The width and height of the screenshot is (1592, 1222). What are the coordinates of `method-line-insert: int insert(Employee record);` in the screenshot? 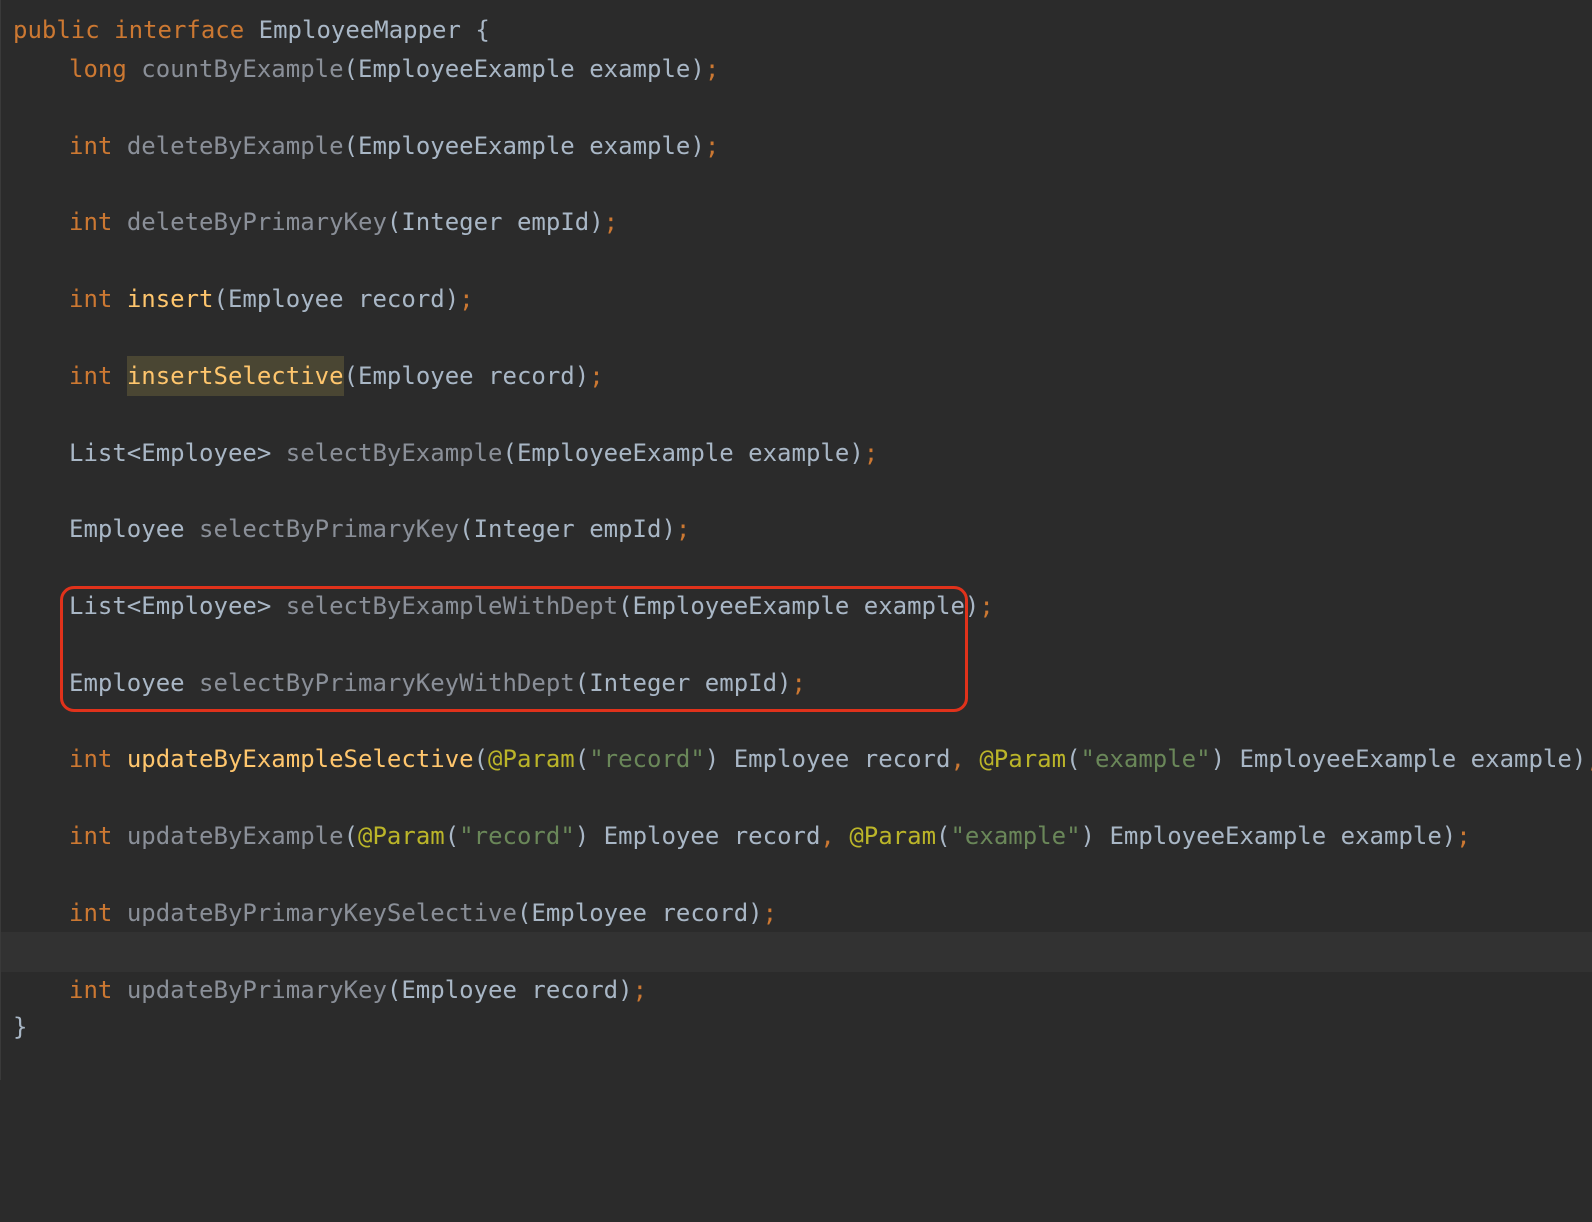 It's located at (796, 299).